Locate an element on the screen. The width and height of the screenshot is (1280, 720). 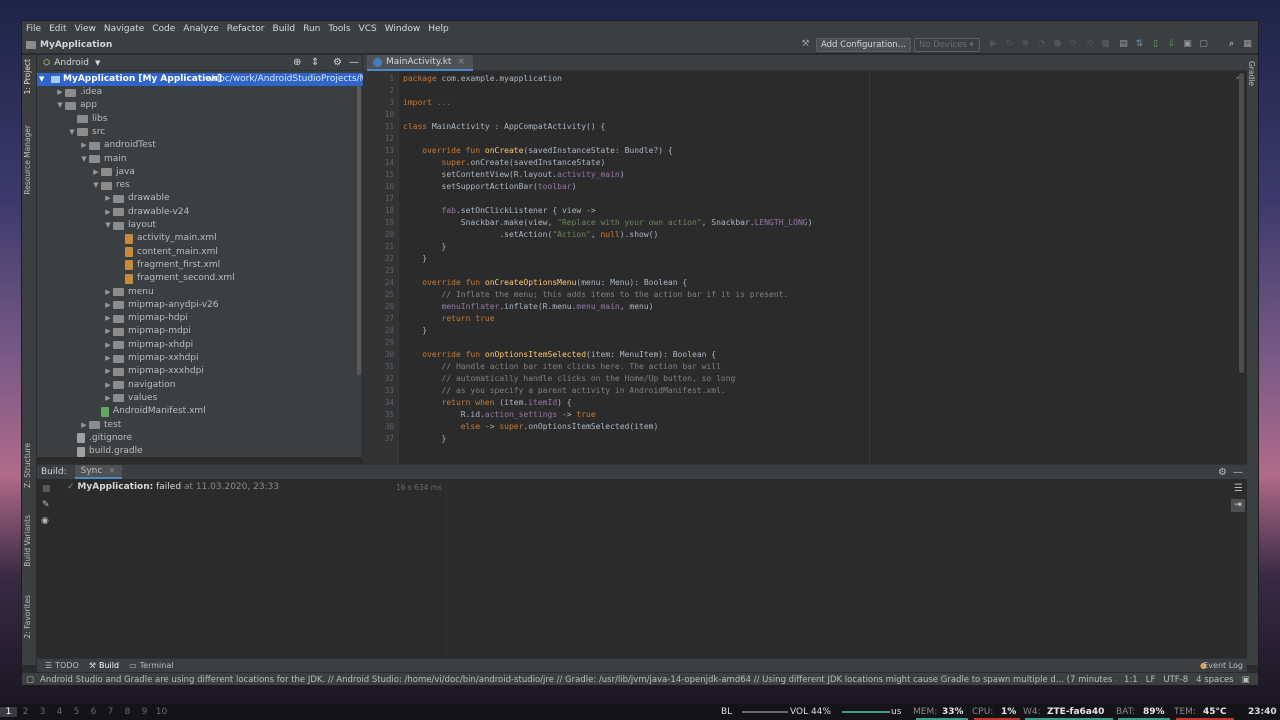
workspace-4: 4 is located at coordinates (59, 712).